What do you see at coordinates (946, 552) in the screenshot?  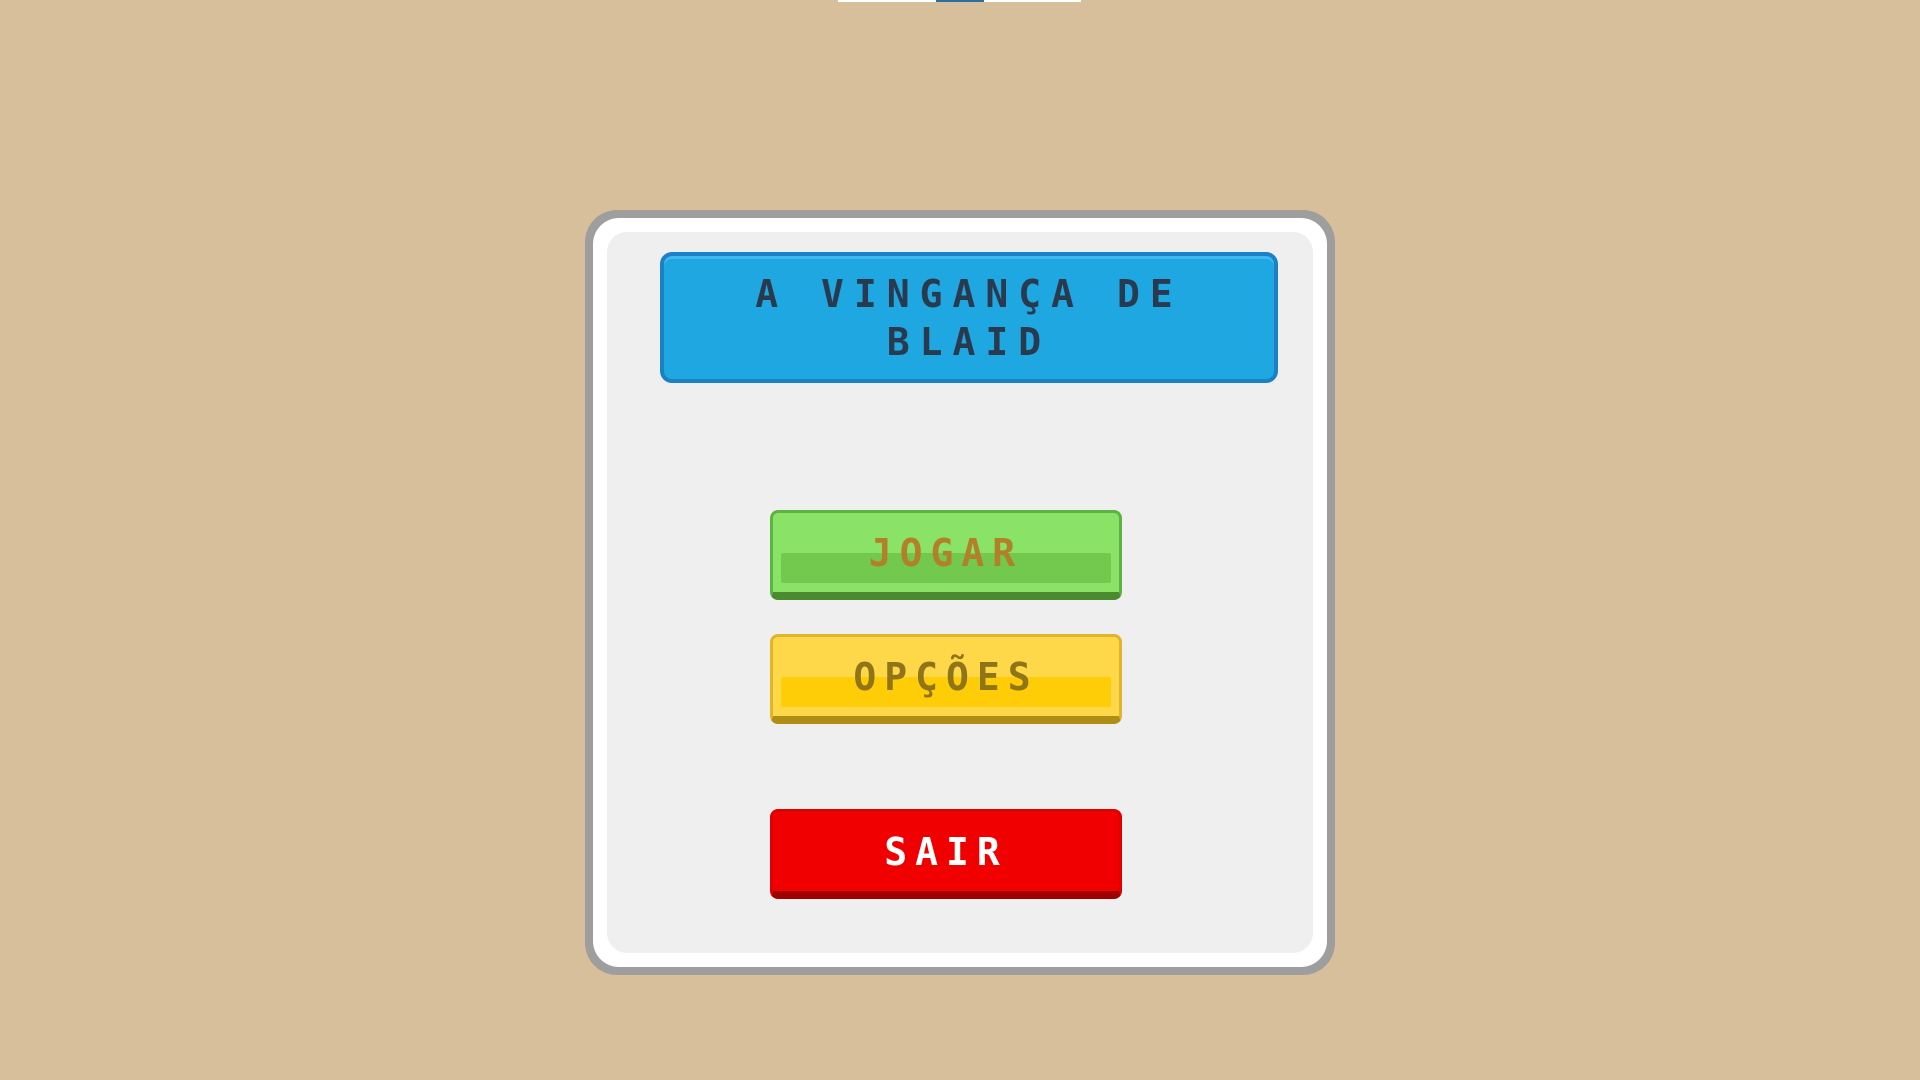 I see `play-button-label: JOGAR` at bounding box center [946, 552].